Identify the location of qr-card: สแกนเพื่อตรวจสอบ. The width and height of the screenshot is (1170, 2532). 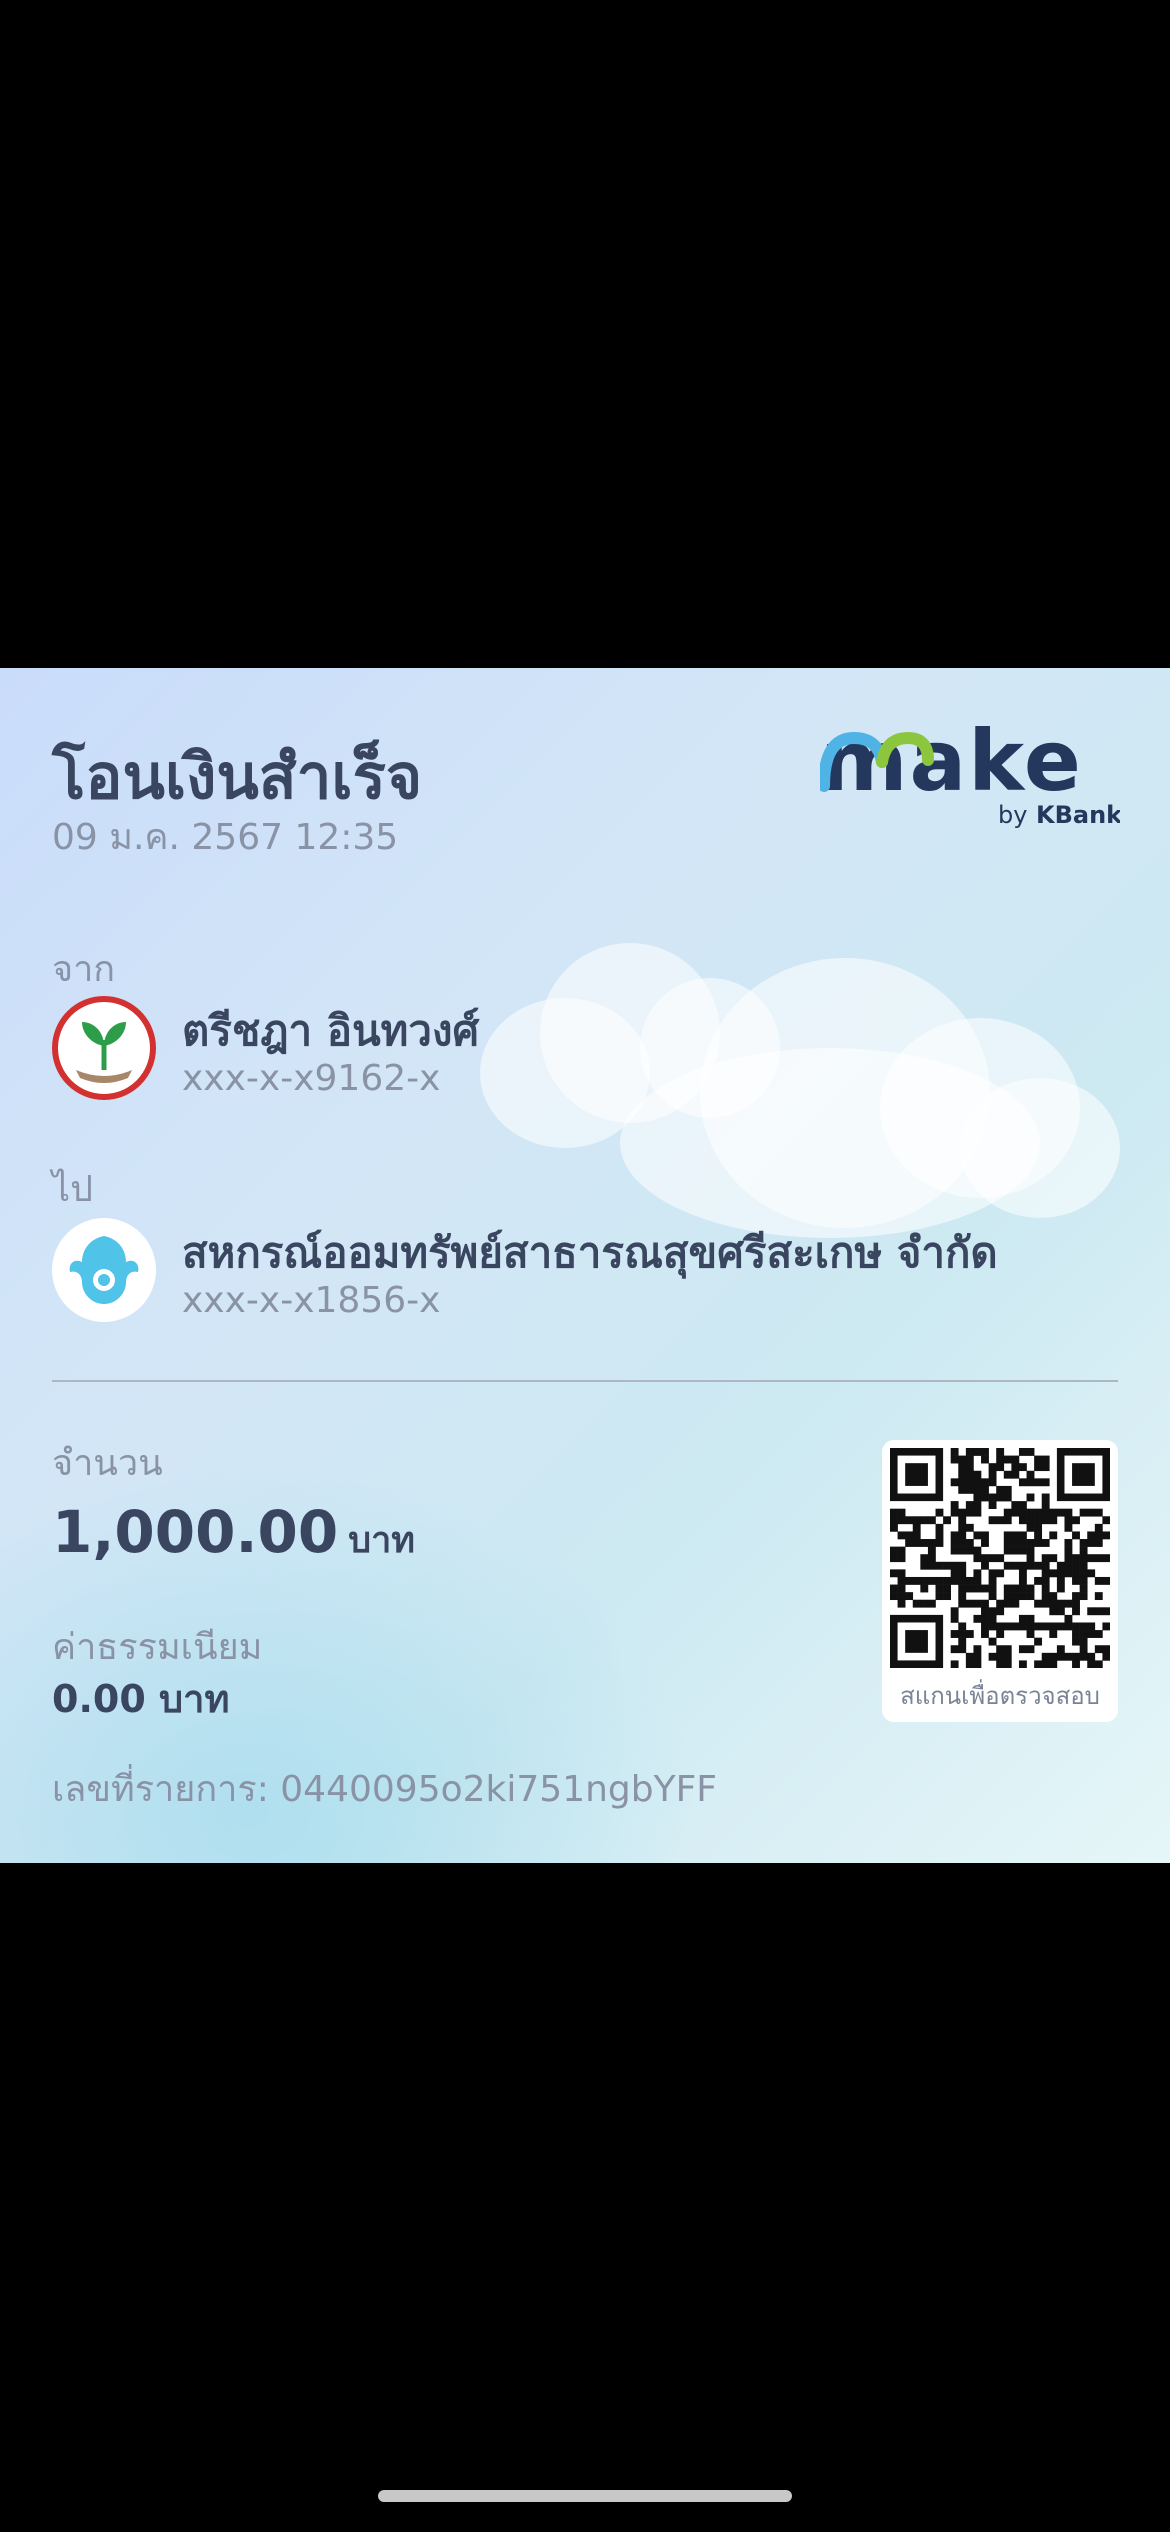
(1000, 1581).